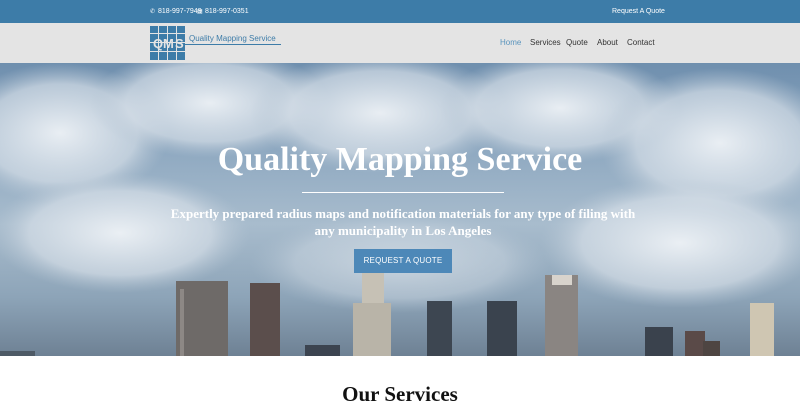 This screenshot has width=800, height=417. I want to click on request-quote-button: REQUEST A QUOTE, so click(403, 261).